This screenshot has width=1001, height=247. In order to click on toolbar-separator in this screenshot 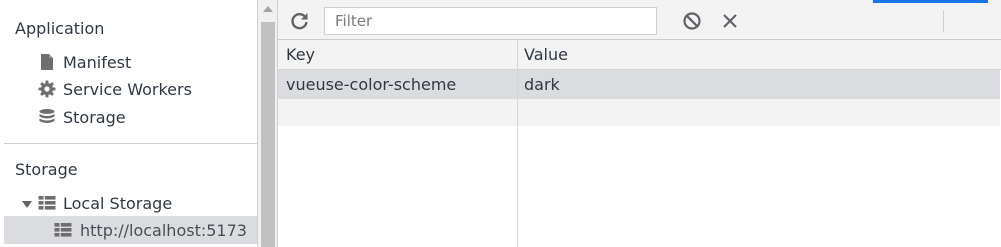, I will do `click(943, 21)`.